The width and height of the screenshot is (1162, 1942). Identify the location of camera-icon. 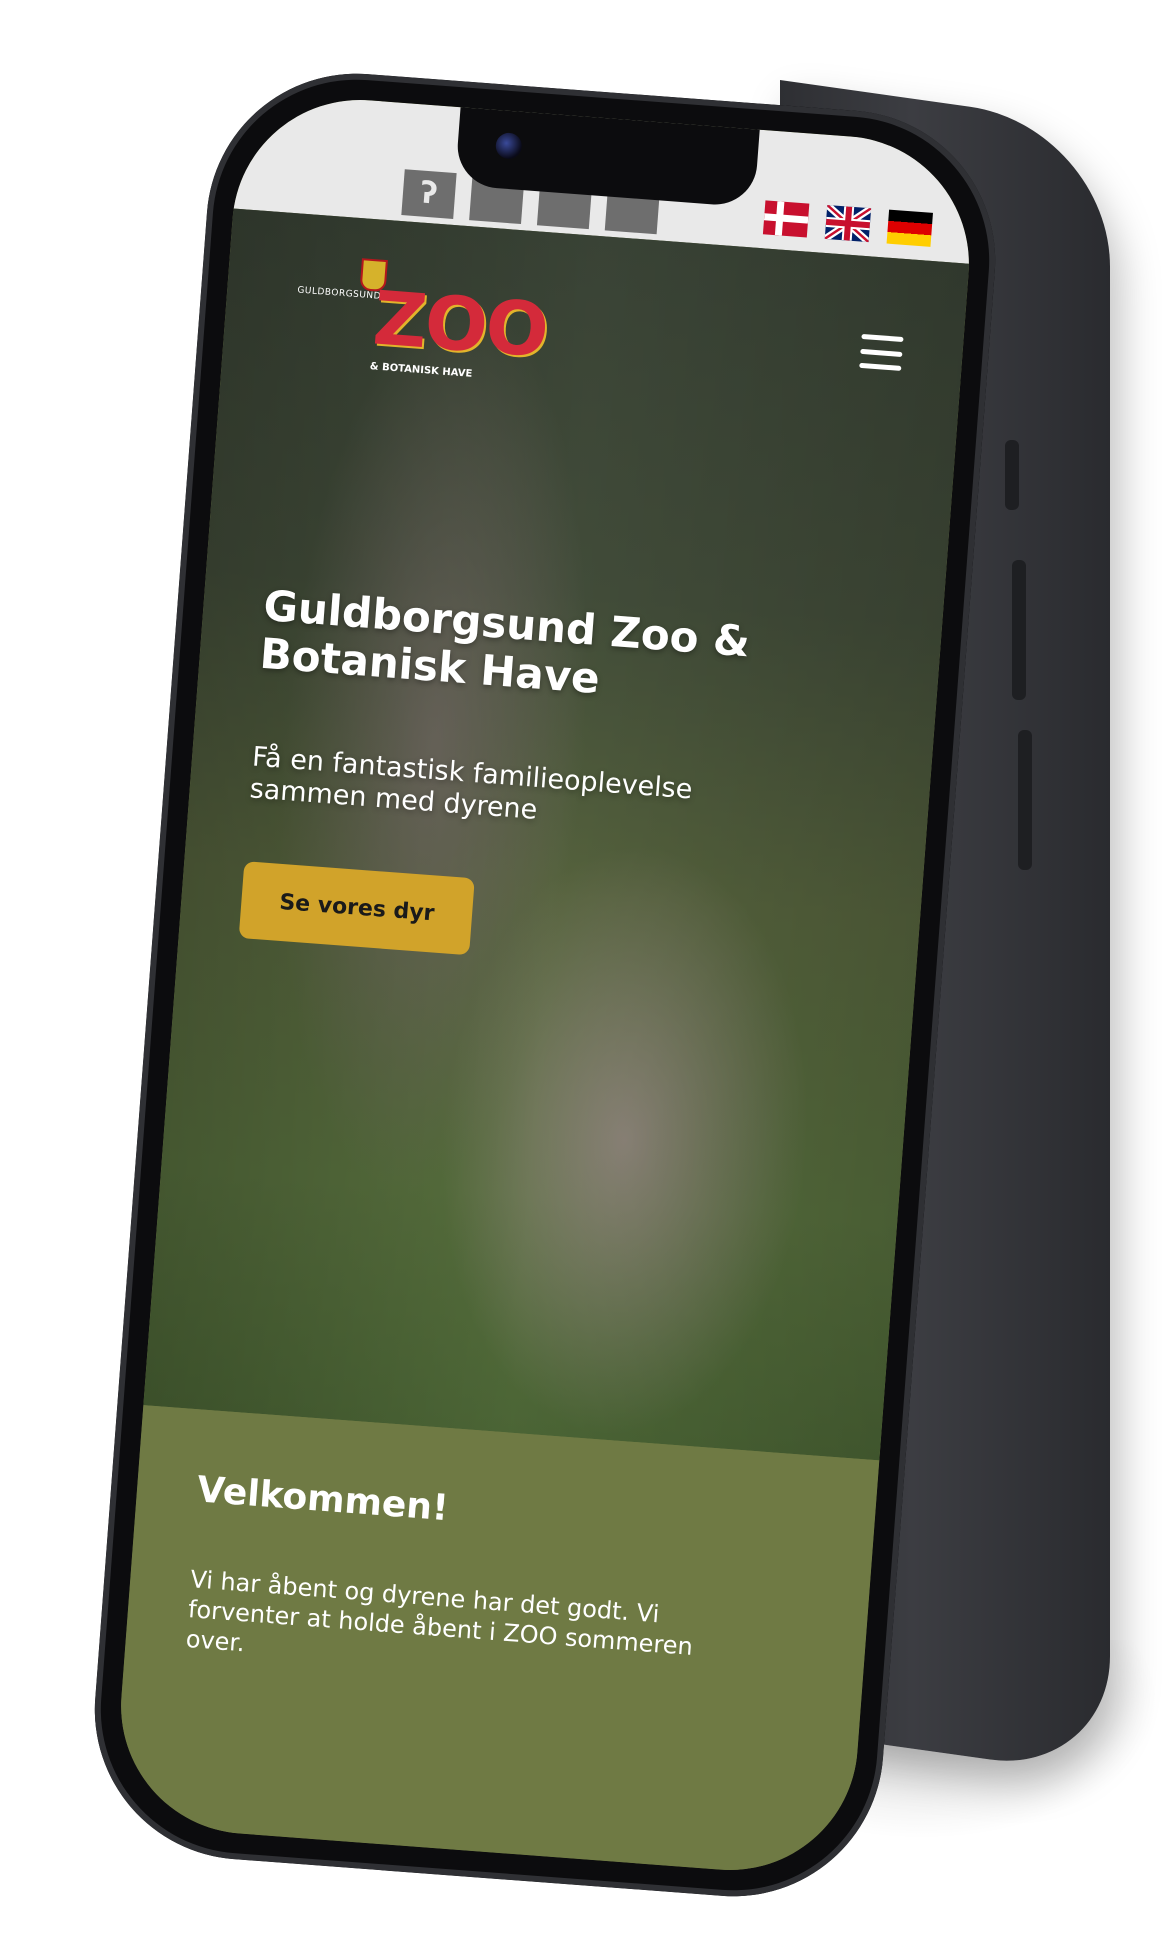
(508, 145).